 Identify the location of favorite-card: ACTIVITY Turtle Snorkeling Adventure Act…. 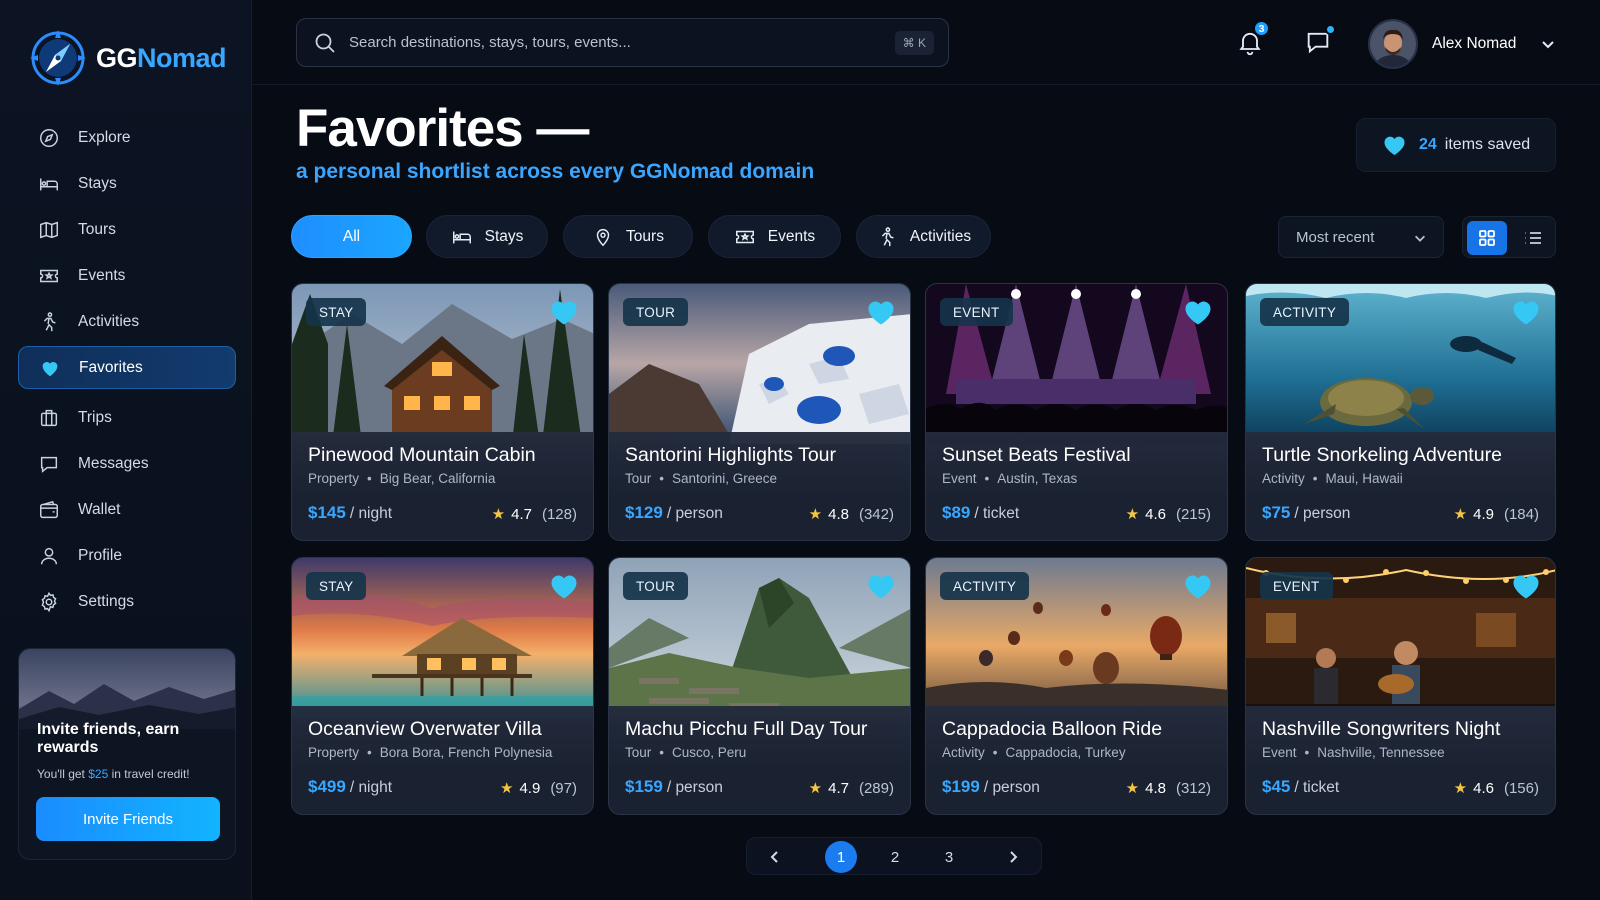
(1400, 412).